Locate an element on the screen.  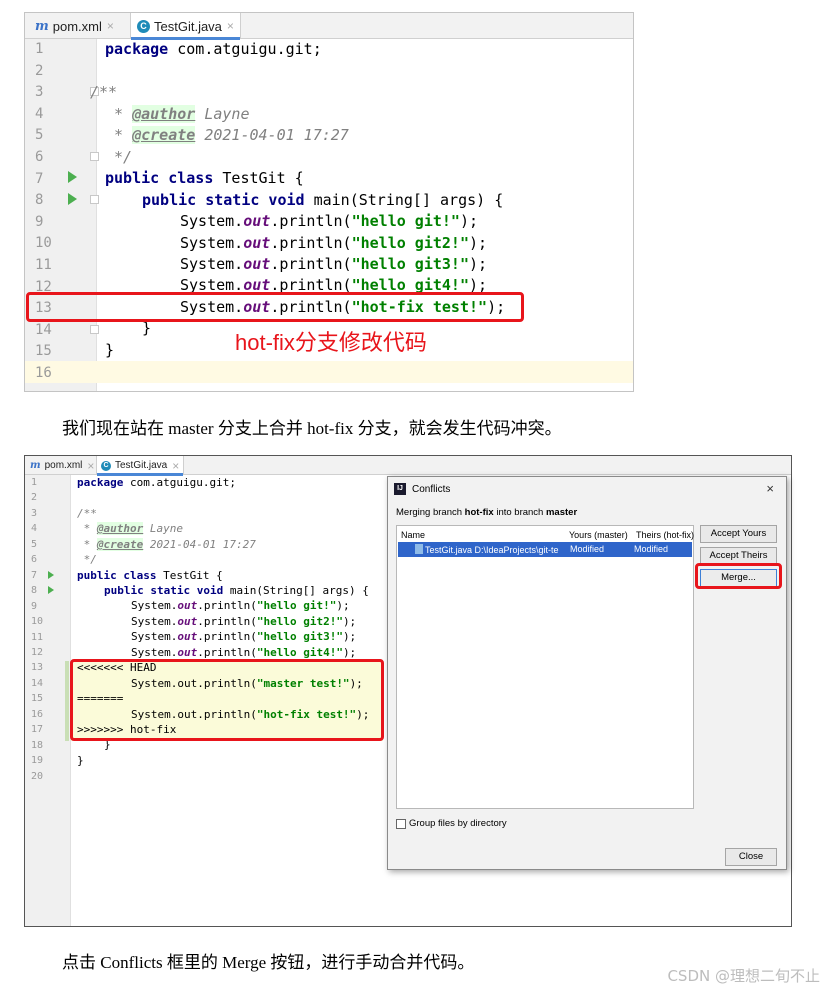
highlight-box-hotfix-line is located at coordinates (275, 307).